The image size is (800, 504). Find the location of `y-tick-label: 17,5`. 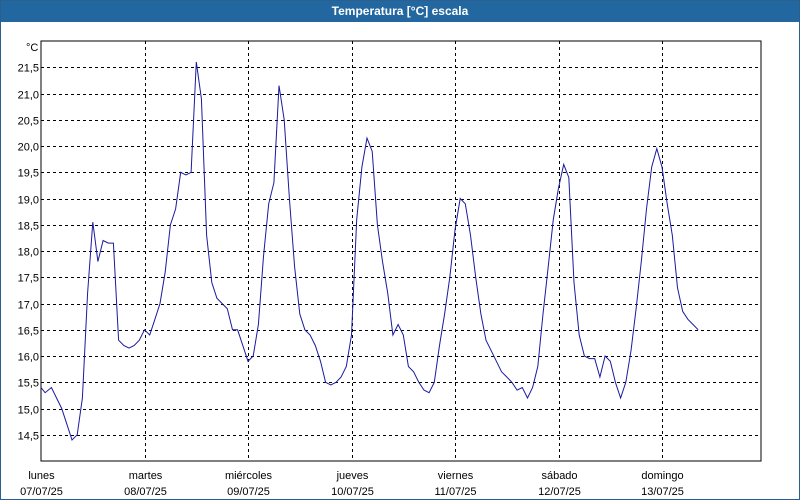

y-tick-label: 17,5 is located at coordinates (28, 279).